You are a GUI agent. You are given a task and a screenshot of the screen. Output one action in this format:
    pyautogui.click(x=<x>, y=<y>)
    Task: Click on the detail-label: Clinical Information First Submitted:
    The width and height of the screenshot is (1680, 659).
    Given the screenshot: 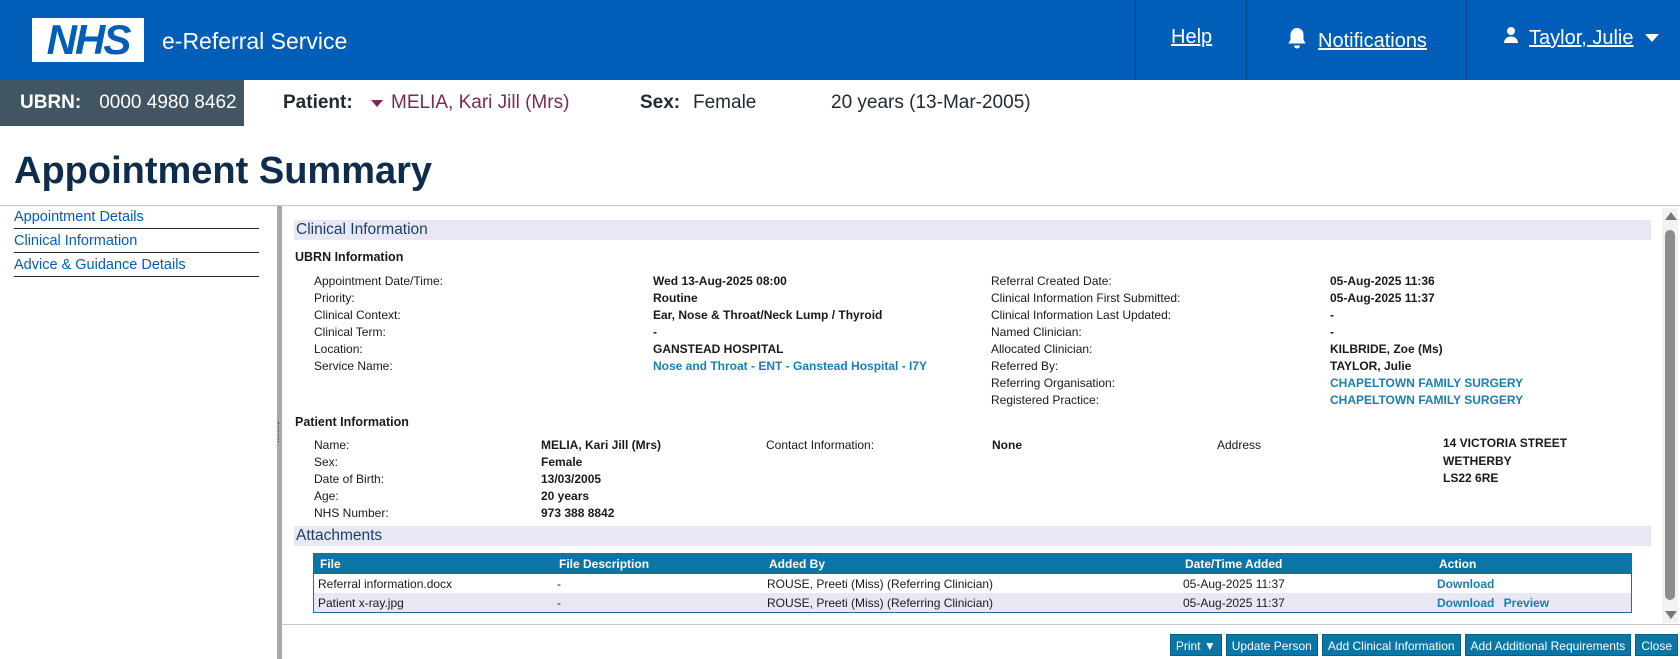 What is the action you would take?
    pyautogui.click(x=1086, y=298)
    